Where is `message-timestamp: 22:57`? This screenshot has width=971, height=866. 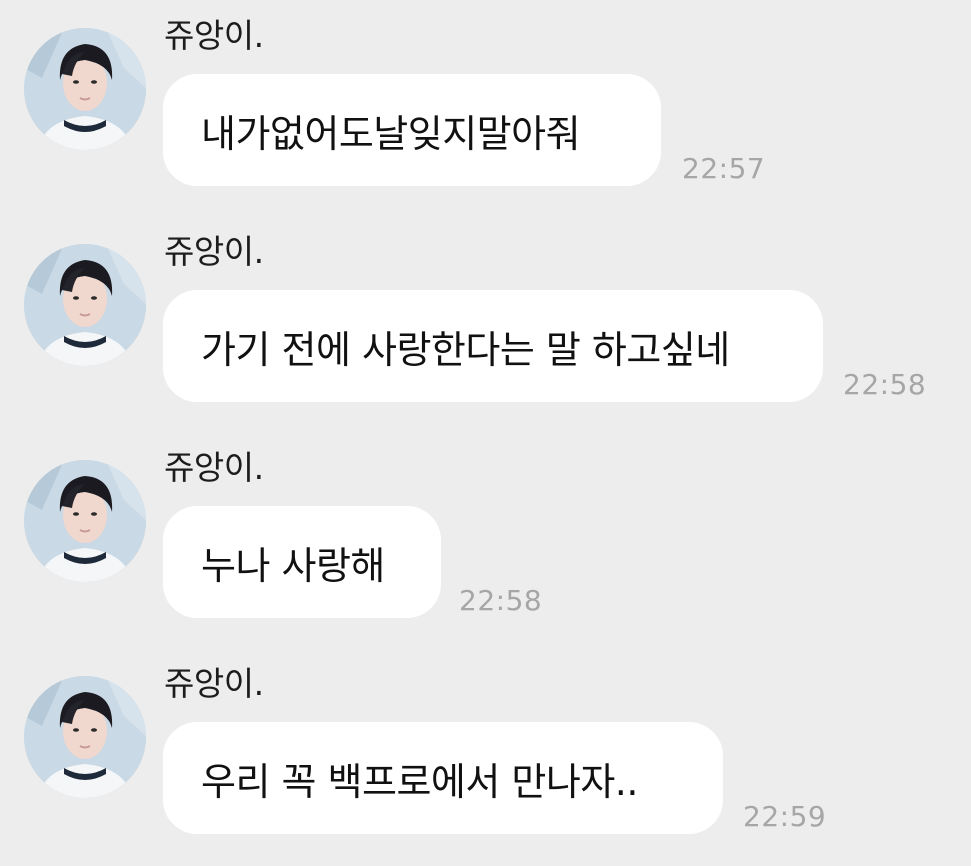
message-timestamp: 22:57 is located at coordinates (724, 168).